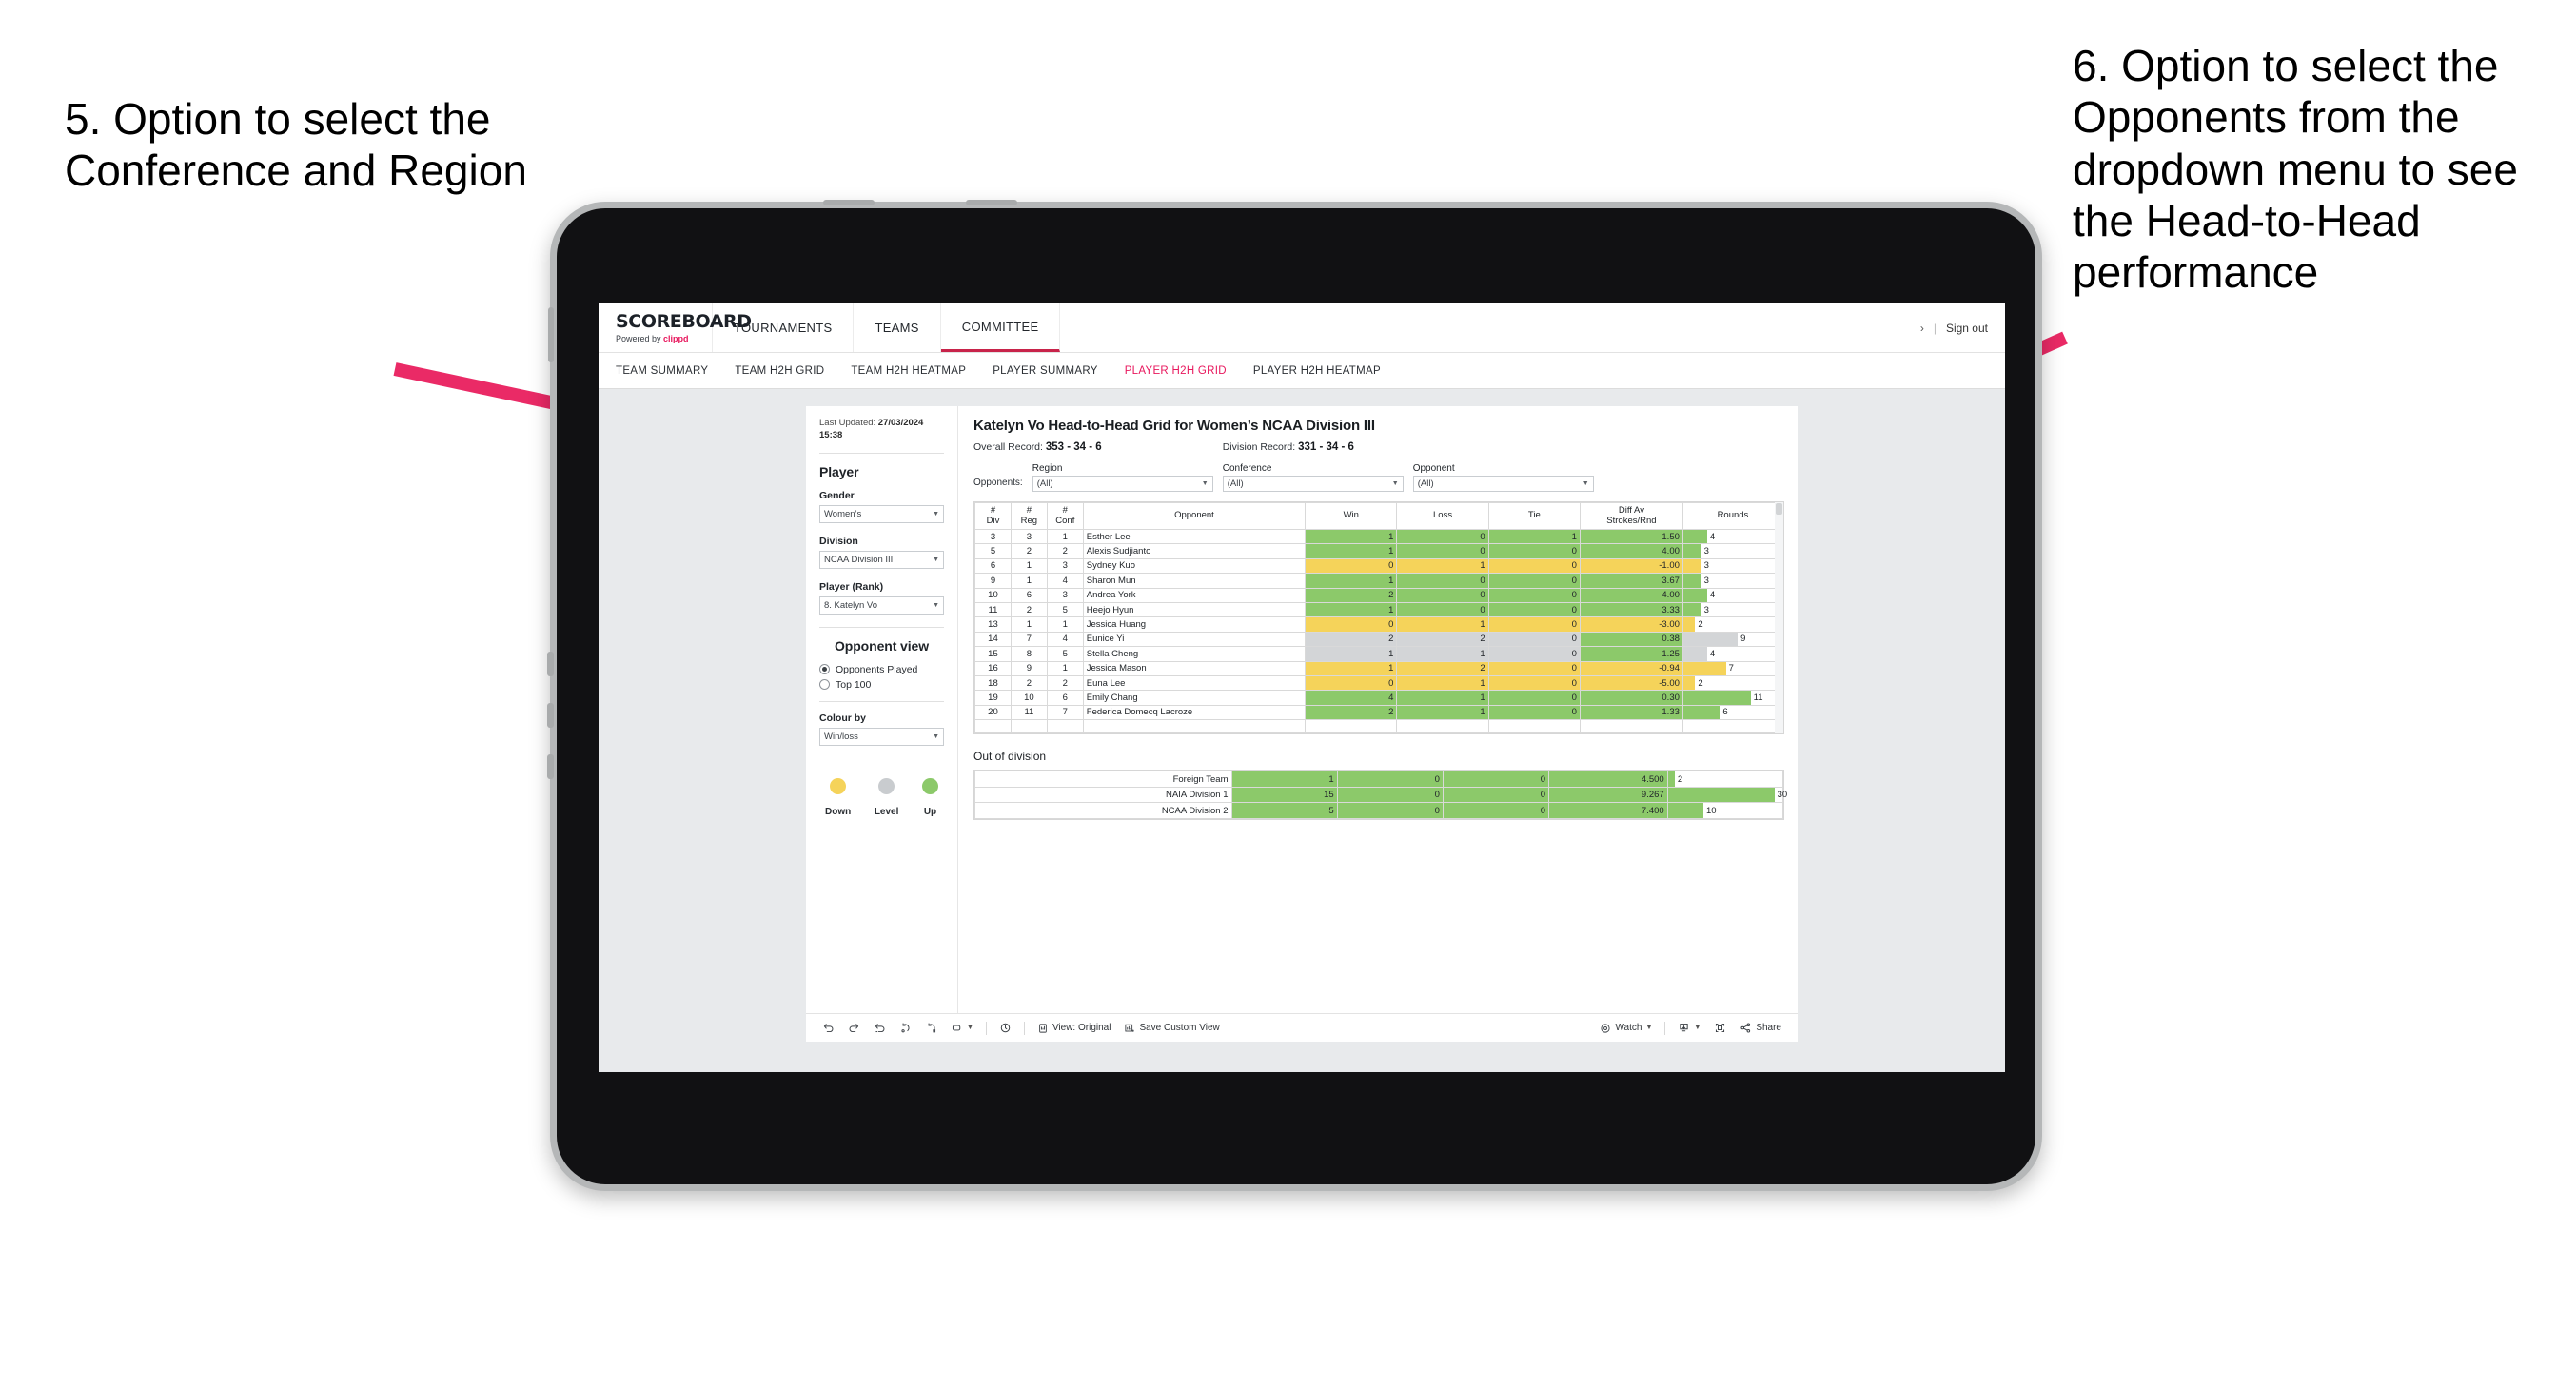  Describe the element at coordinates (1534, 516) in the screenshot. I see `col-header-tie: Tie` at that location.